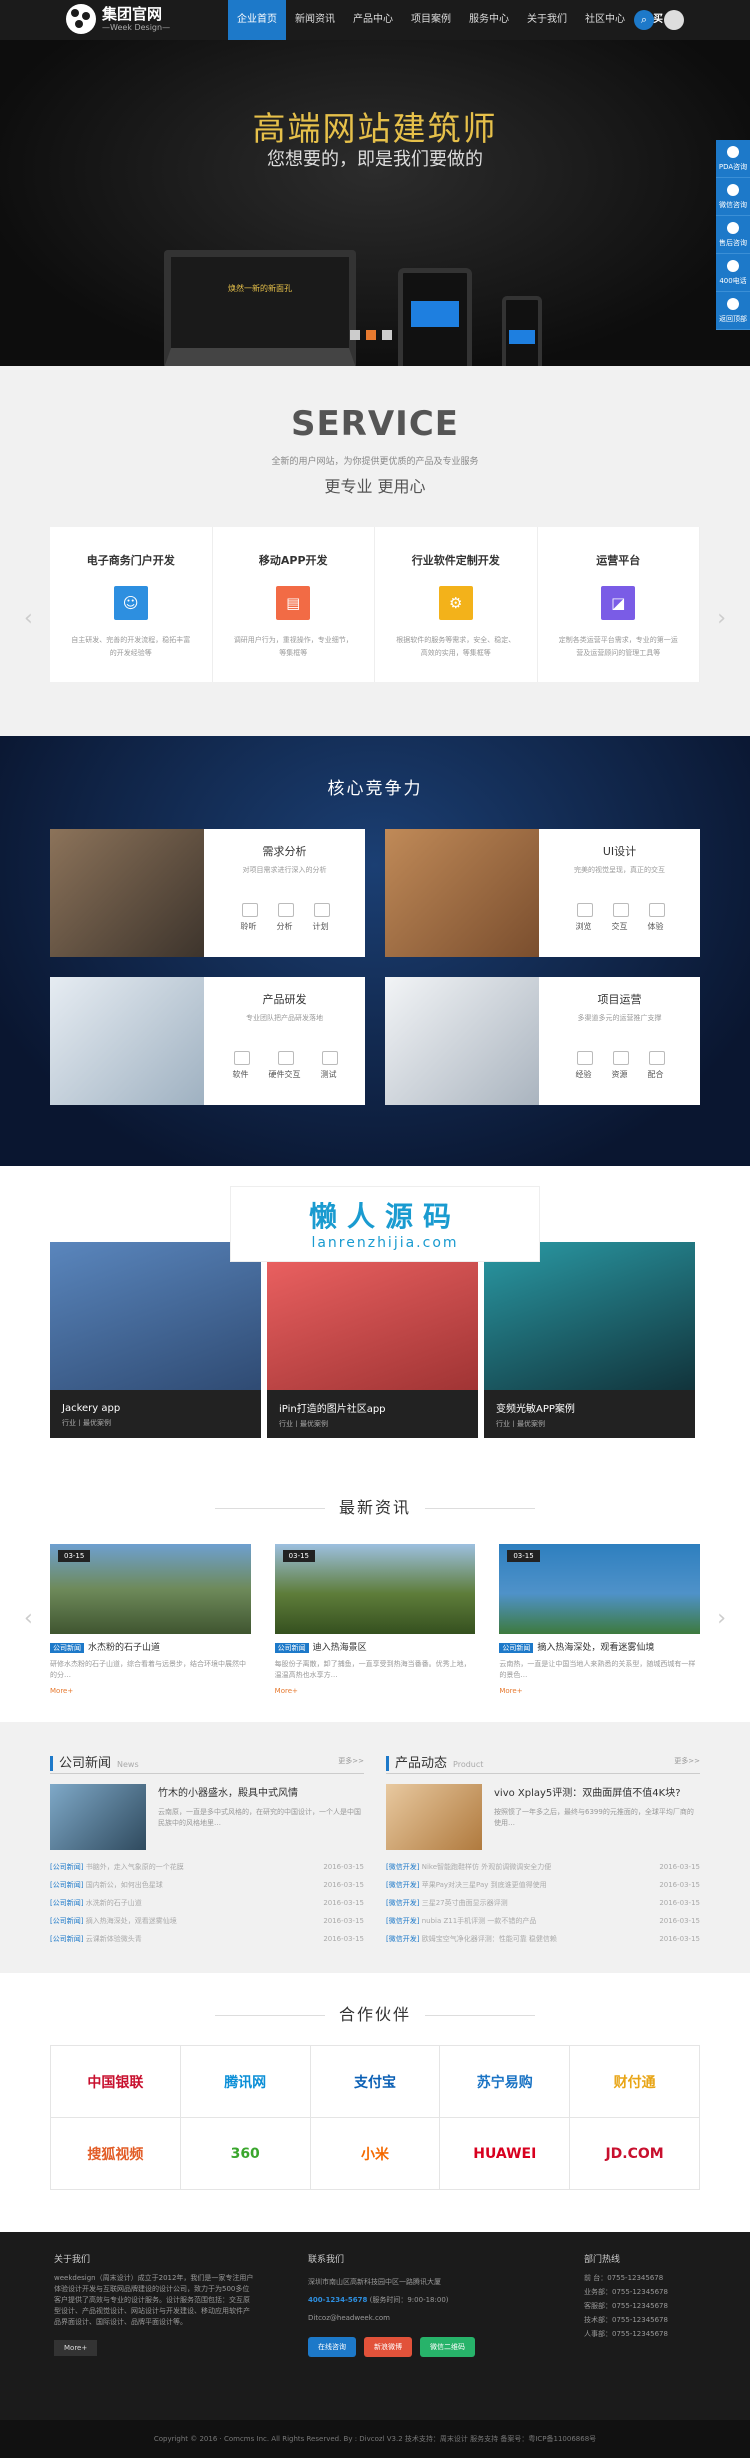 Image resolution: width=750 pixels, height=2458 pixels. I want to click on footer-email: Ditcoz@headweek.com, so click(438, 2318).